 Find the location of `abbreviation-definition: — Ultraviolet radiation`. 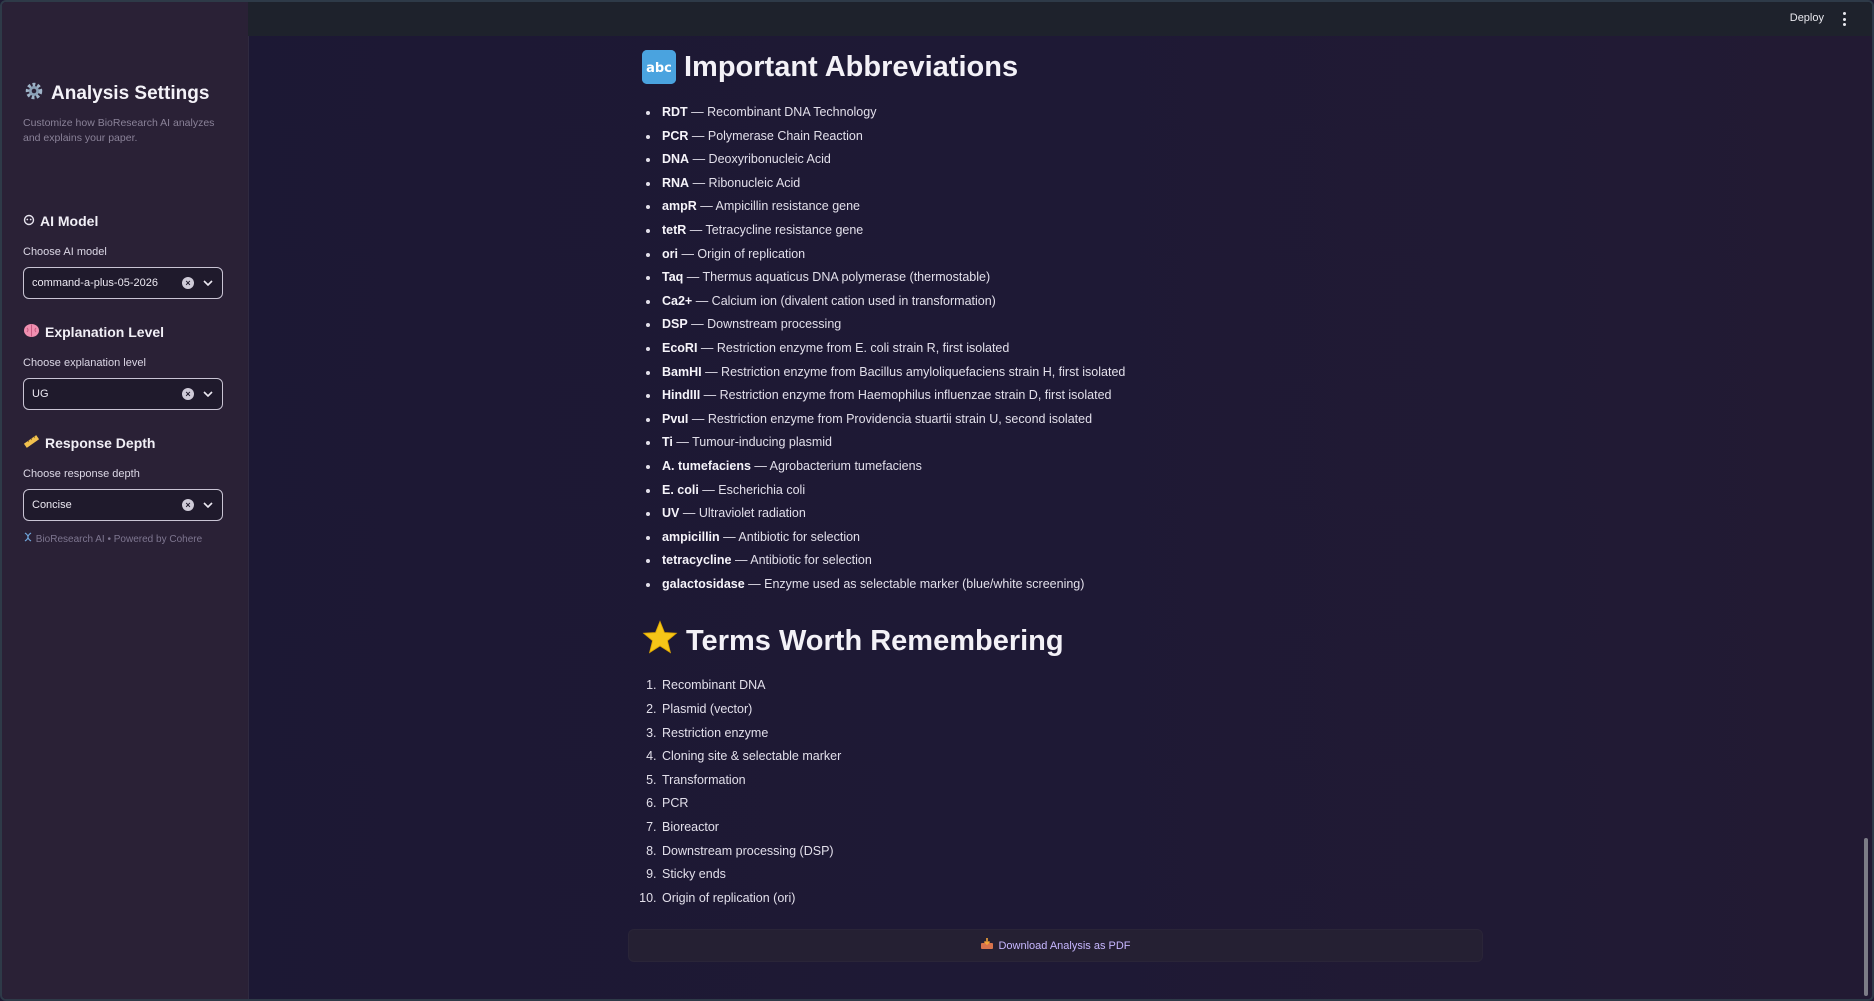

abbreviation-definition: — Ultraviolet radiation is located at coordinates (742, 513).